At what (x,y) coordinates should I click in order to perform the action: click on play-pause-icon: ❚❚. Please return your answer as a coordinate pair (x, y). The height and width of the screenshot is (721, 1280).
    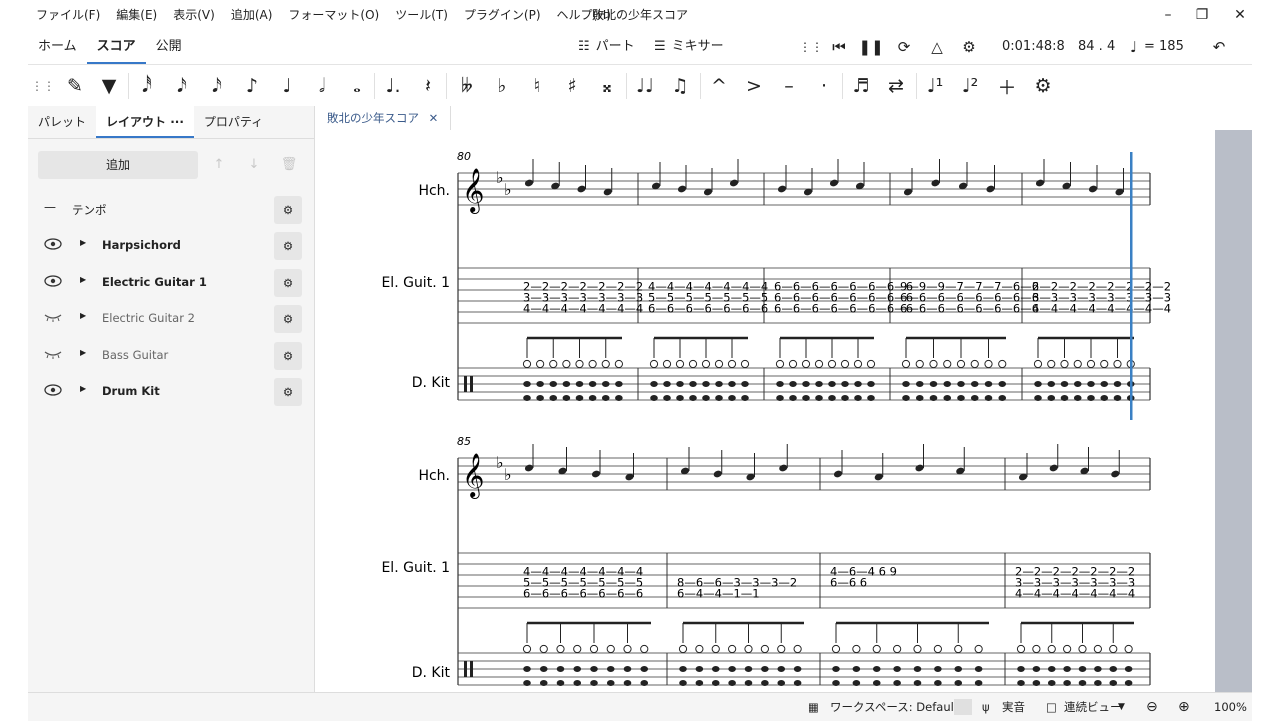
    Looking at the image, I should click on (871, 47).